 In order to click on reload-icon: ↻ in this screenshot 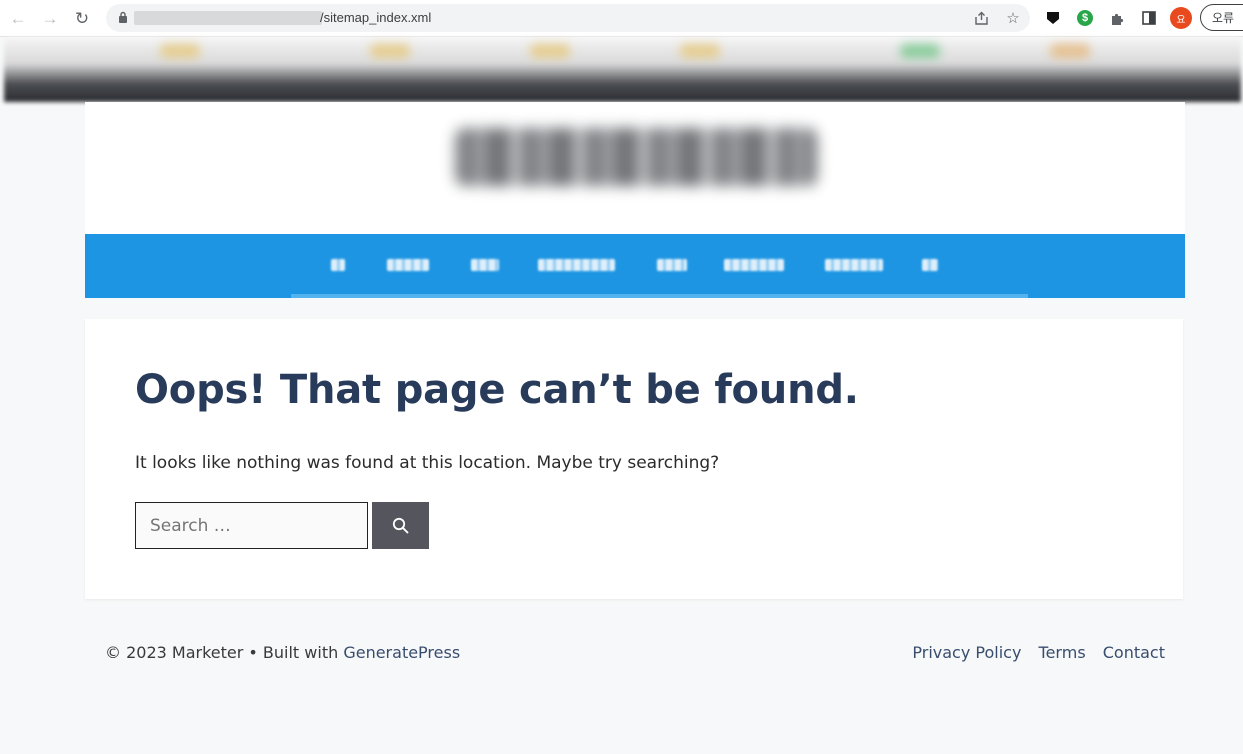, I will do `click(82, 18)`.